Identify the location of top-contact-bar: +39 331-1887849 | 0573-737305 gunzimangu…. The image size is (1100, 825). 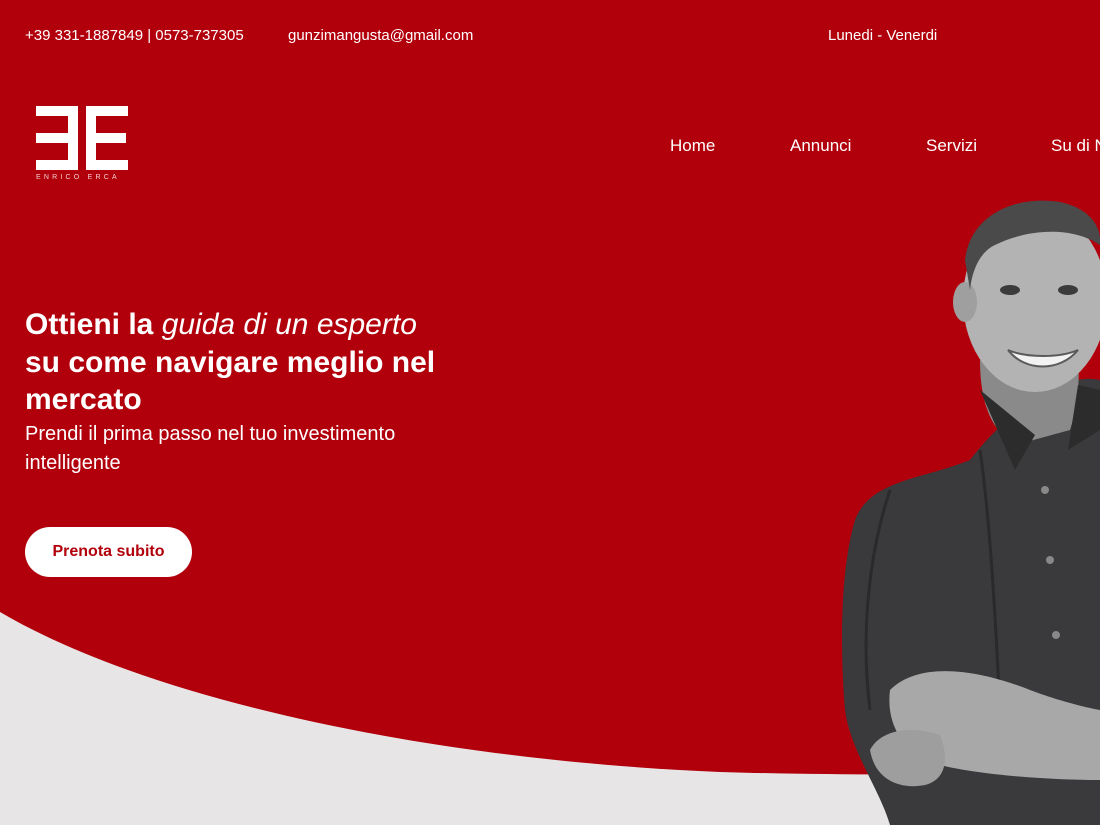
(550, 36).